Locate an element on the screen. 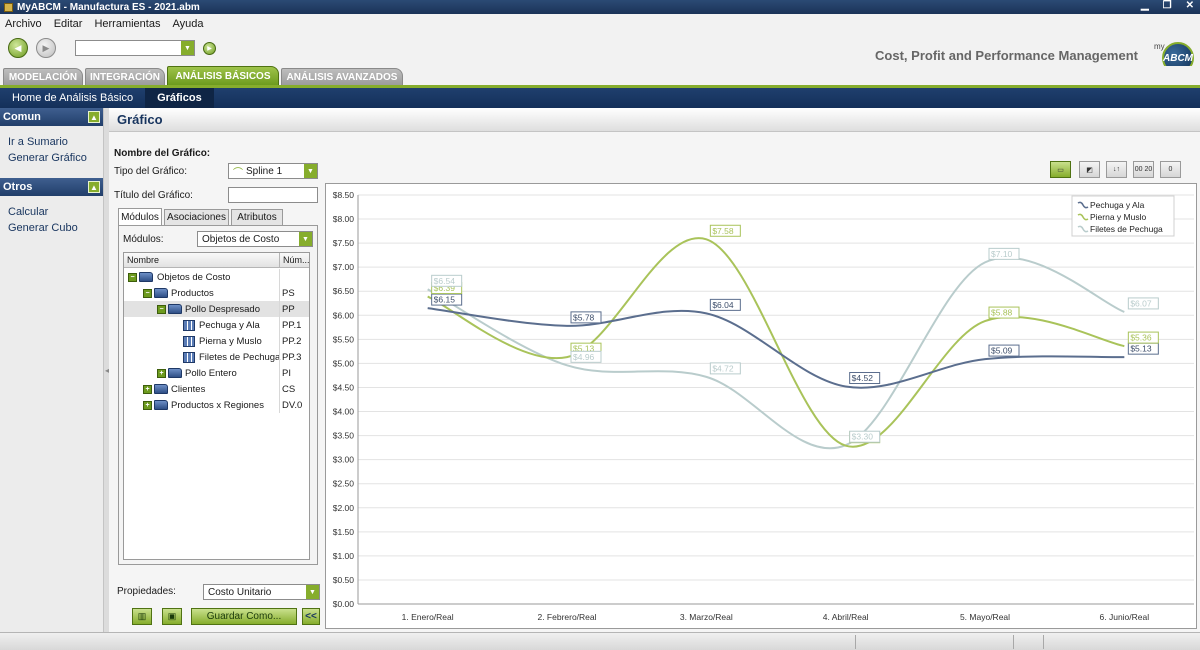  play-icon: ▶ is located at coordinates (209, 49).